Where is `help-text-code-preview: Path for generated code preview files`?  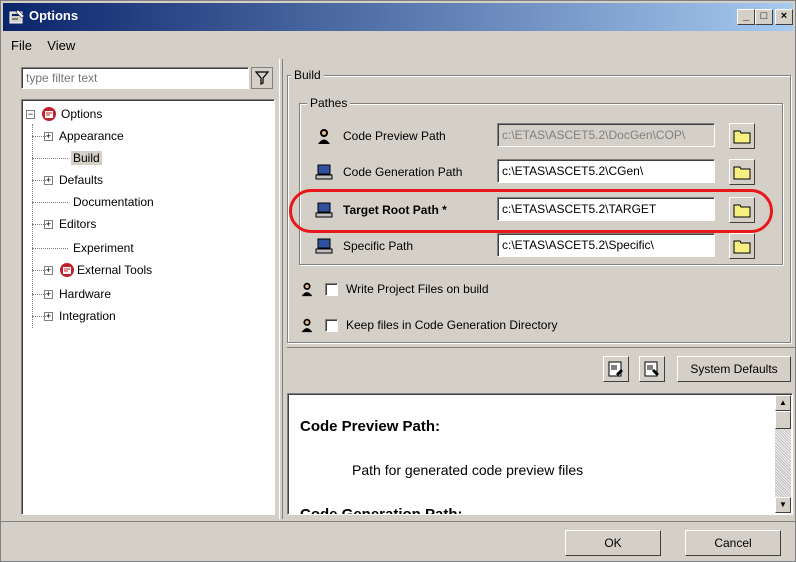
help-text-code-preview: Path for generated code preview files is located at coordinates (468, 470).